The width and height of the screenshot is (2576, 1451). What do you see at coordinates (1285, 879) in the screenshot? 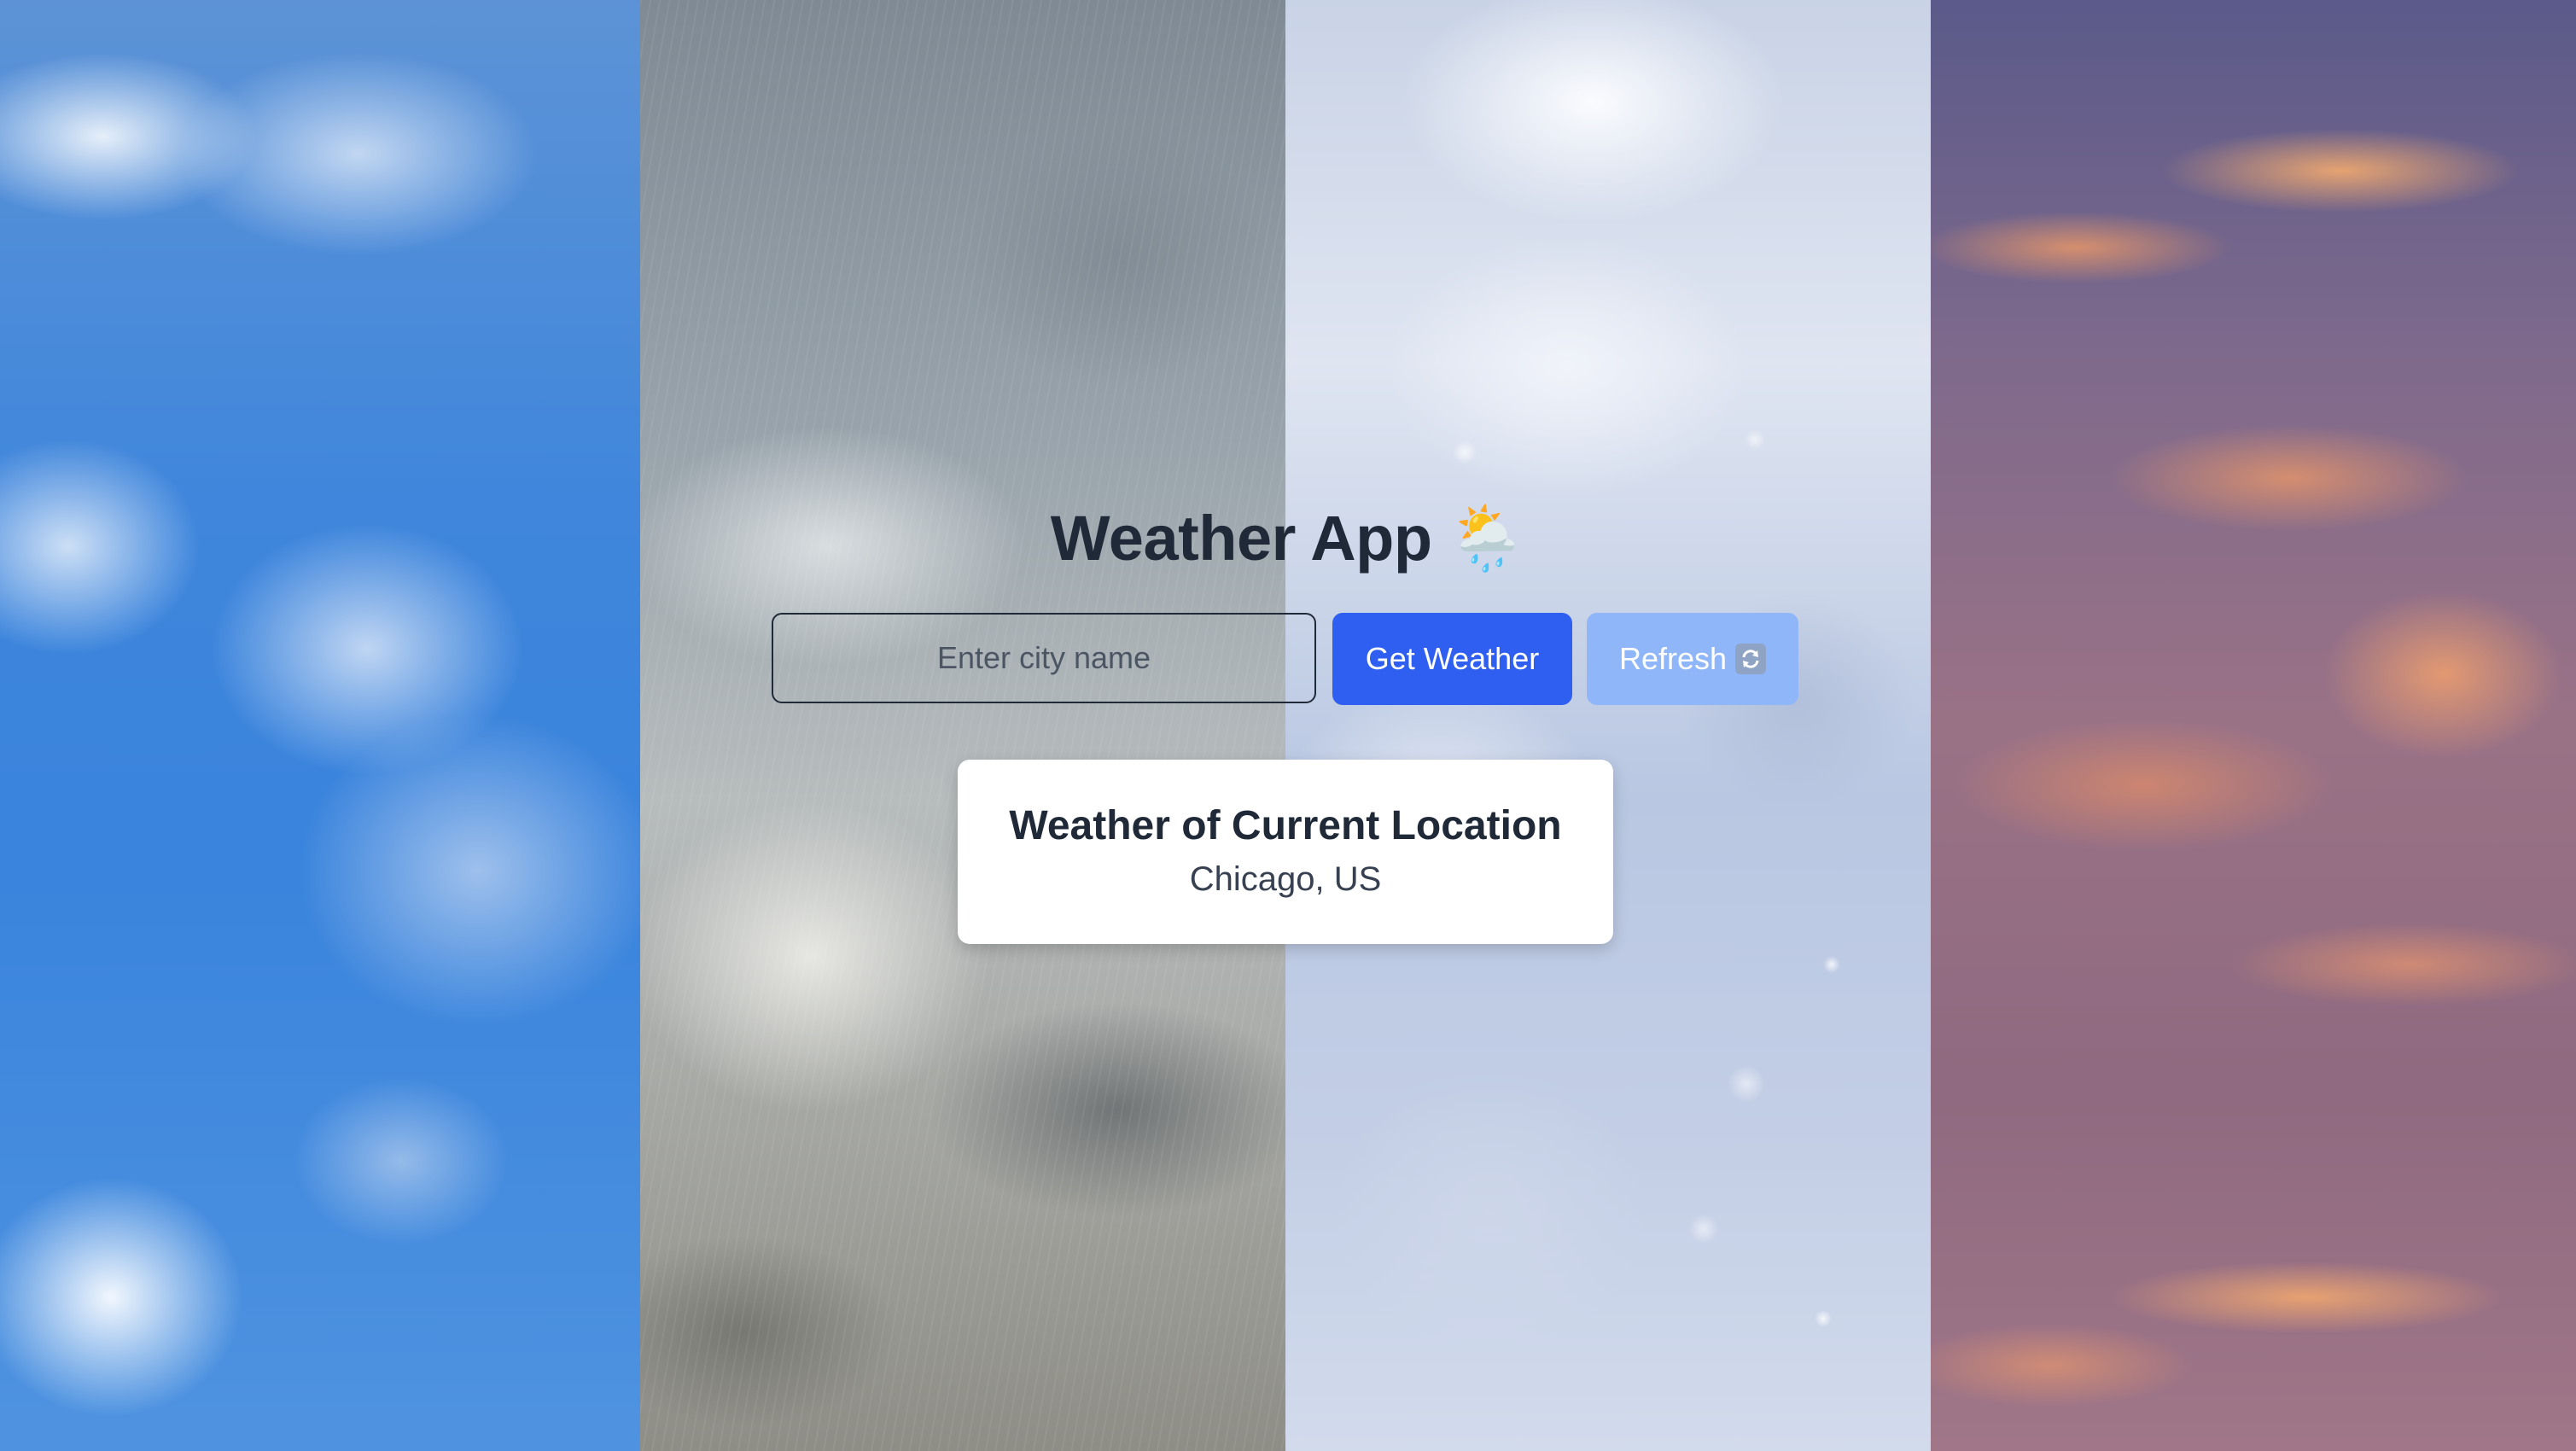
I see `location-text: Chicago, US` at bounding box center [1285, 879].